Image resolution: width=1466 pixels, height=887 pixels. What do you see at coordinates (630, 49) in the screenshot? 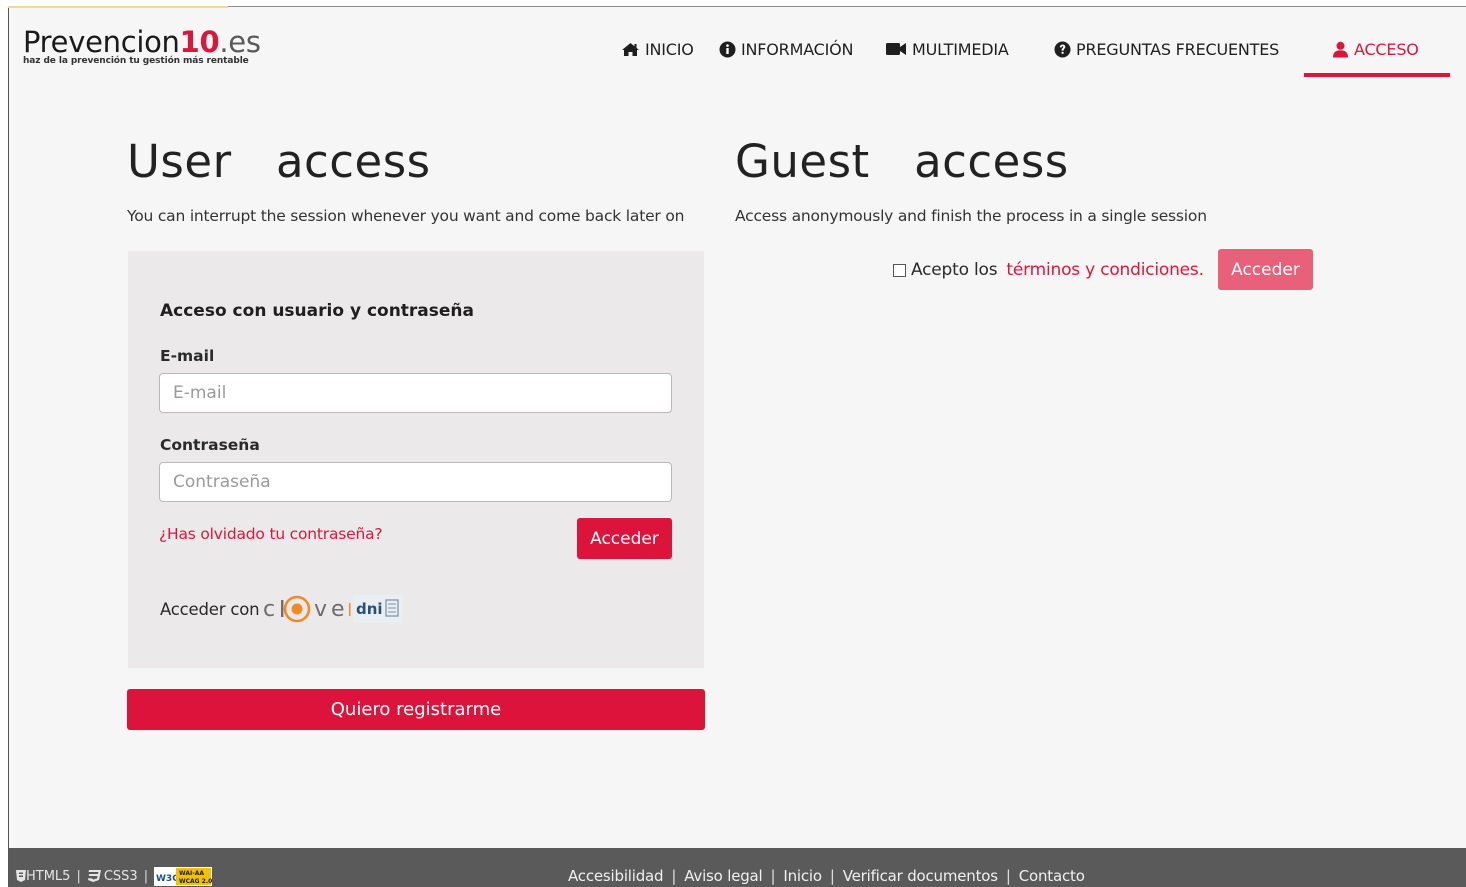
I see `home-icon` at bounding box center [630, 49].